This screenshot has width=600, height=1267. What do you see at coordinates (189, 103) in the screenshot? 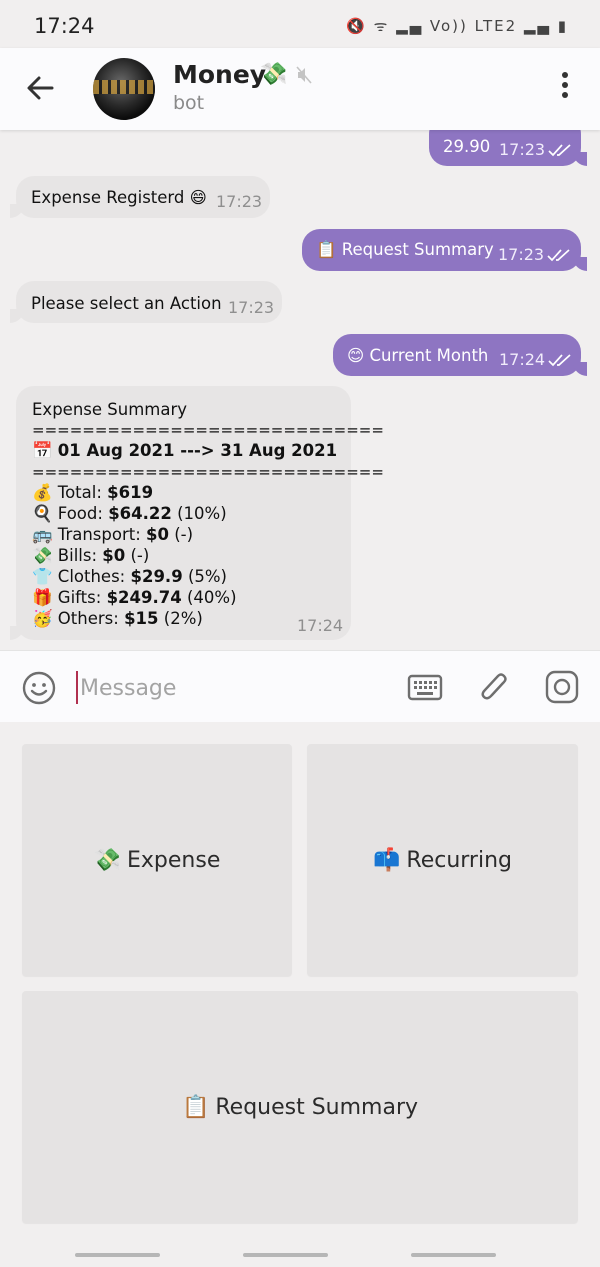
I see `chat-subtitle: bot` at bounding box center [189, 103].